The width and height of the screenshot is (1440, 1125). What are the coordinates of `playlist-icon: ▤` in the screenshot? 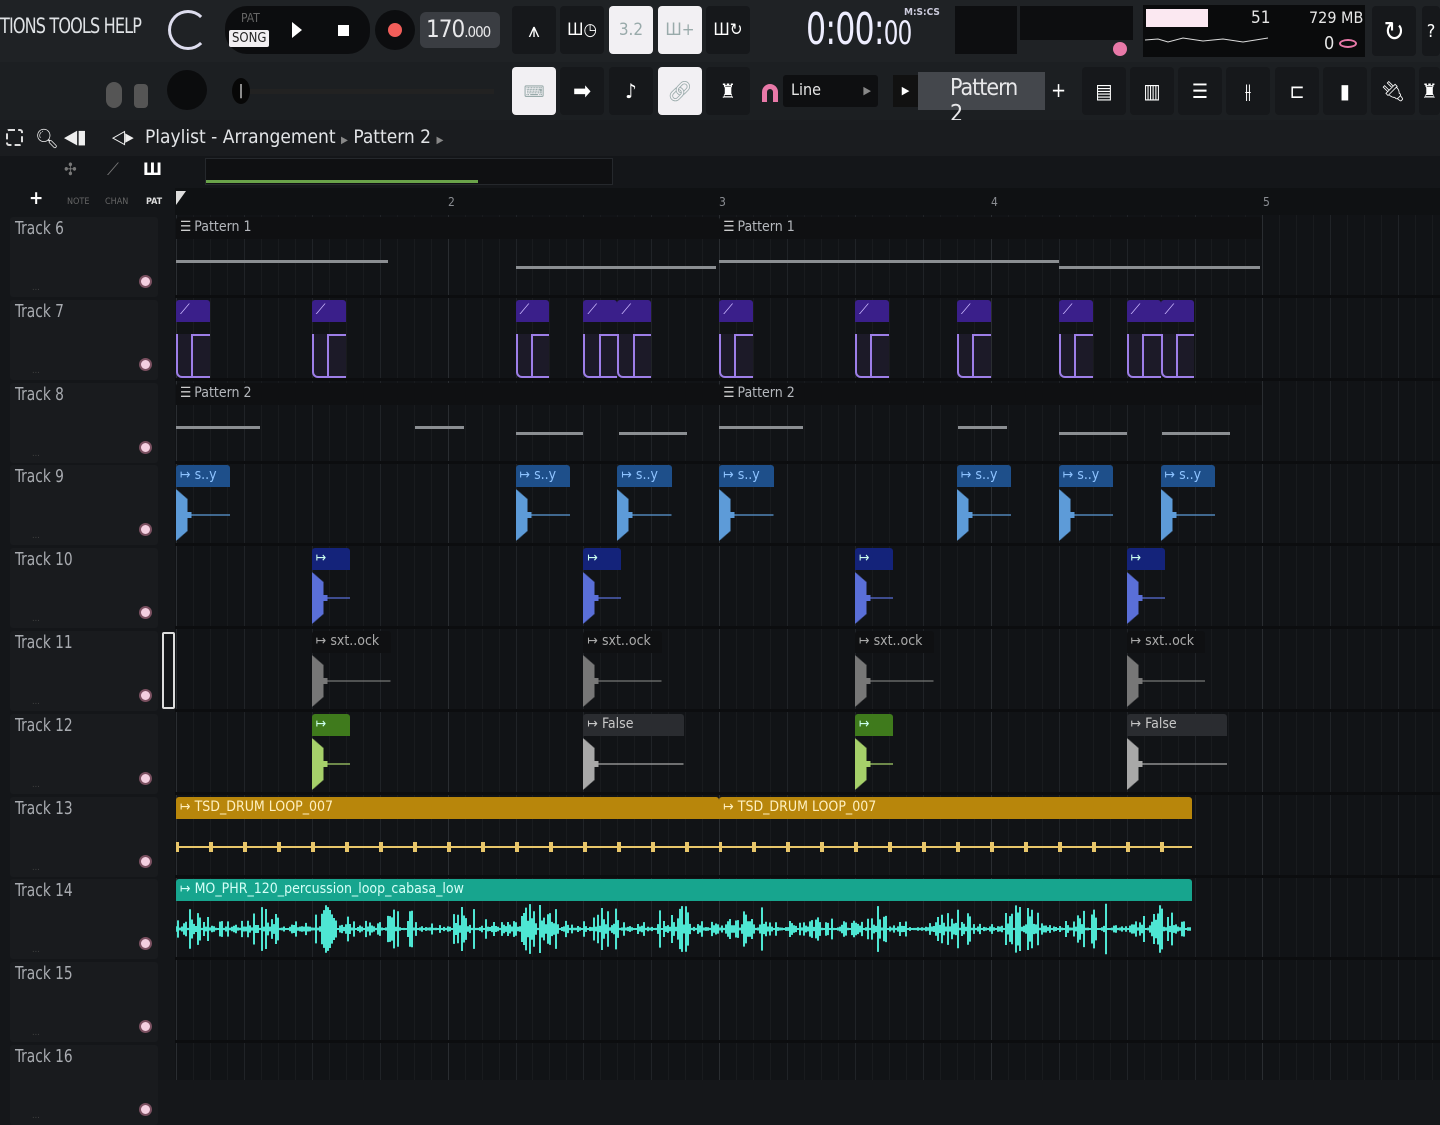 It's located at (1104, 91).